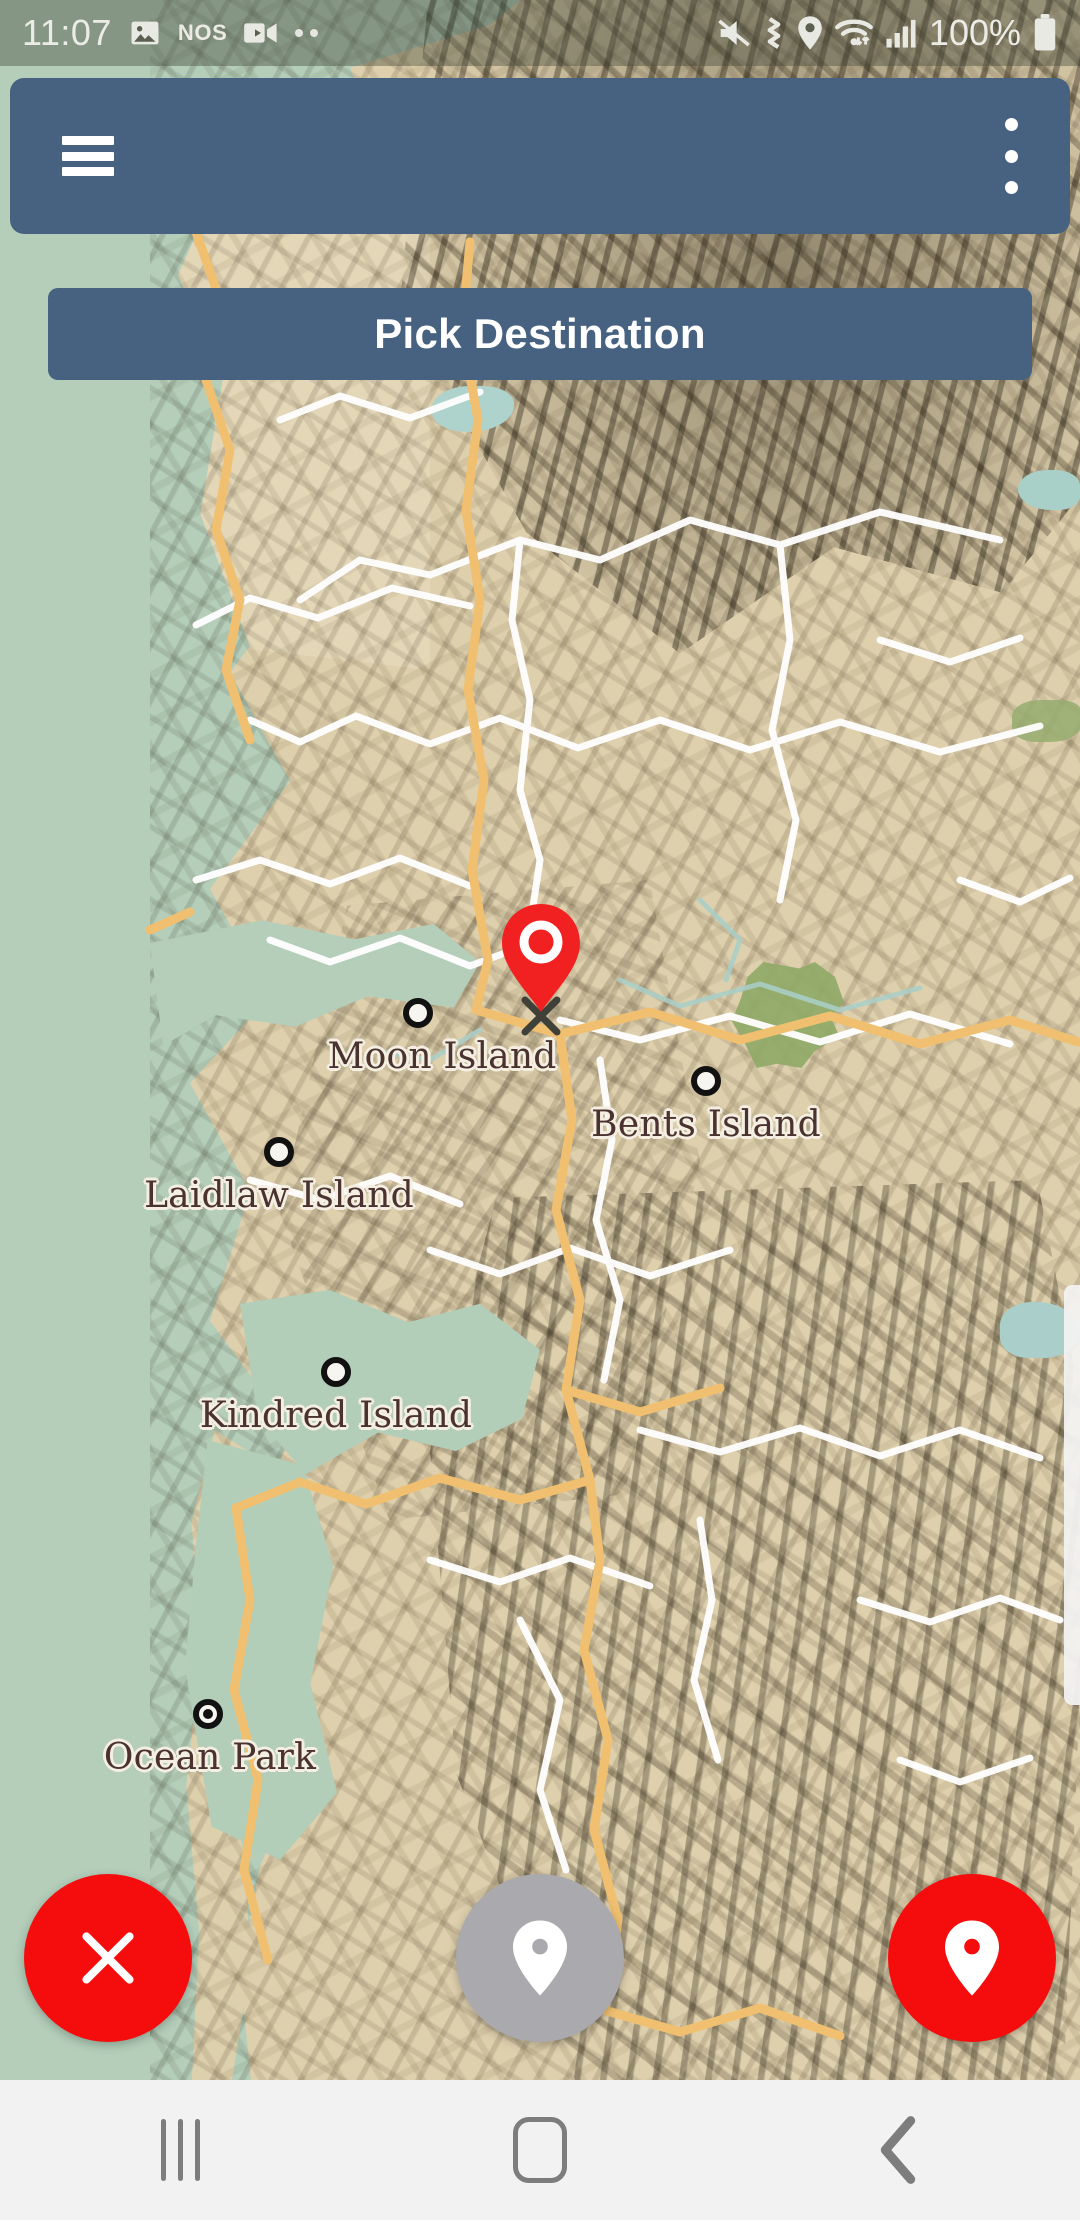  What do you see at coordinates (774, 33) in the screenshot?
I see `vibrate-icon` at bounding box center [774, 33].